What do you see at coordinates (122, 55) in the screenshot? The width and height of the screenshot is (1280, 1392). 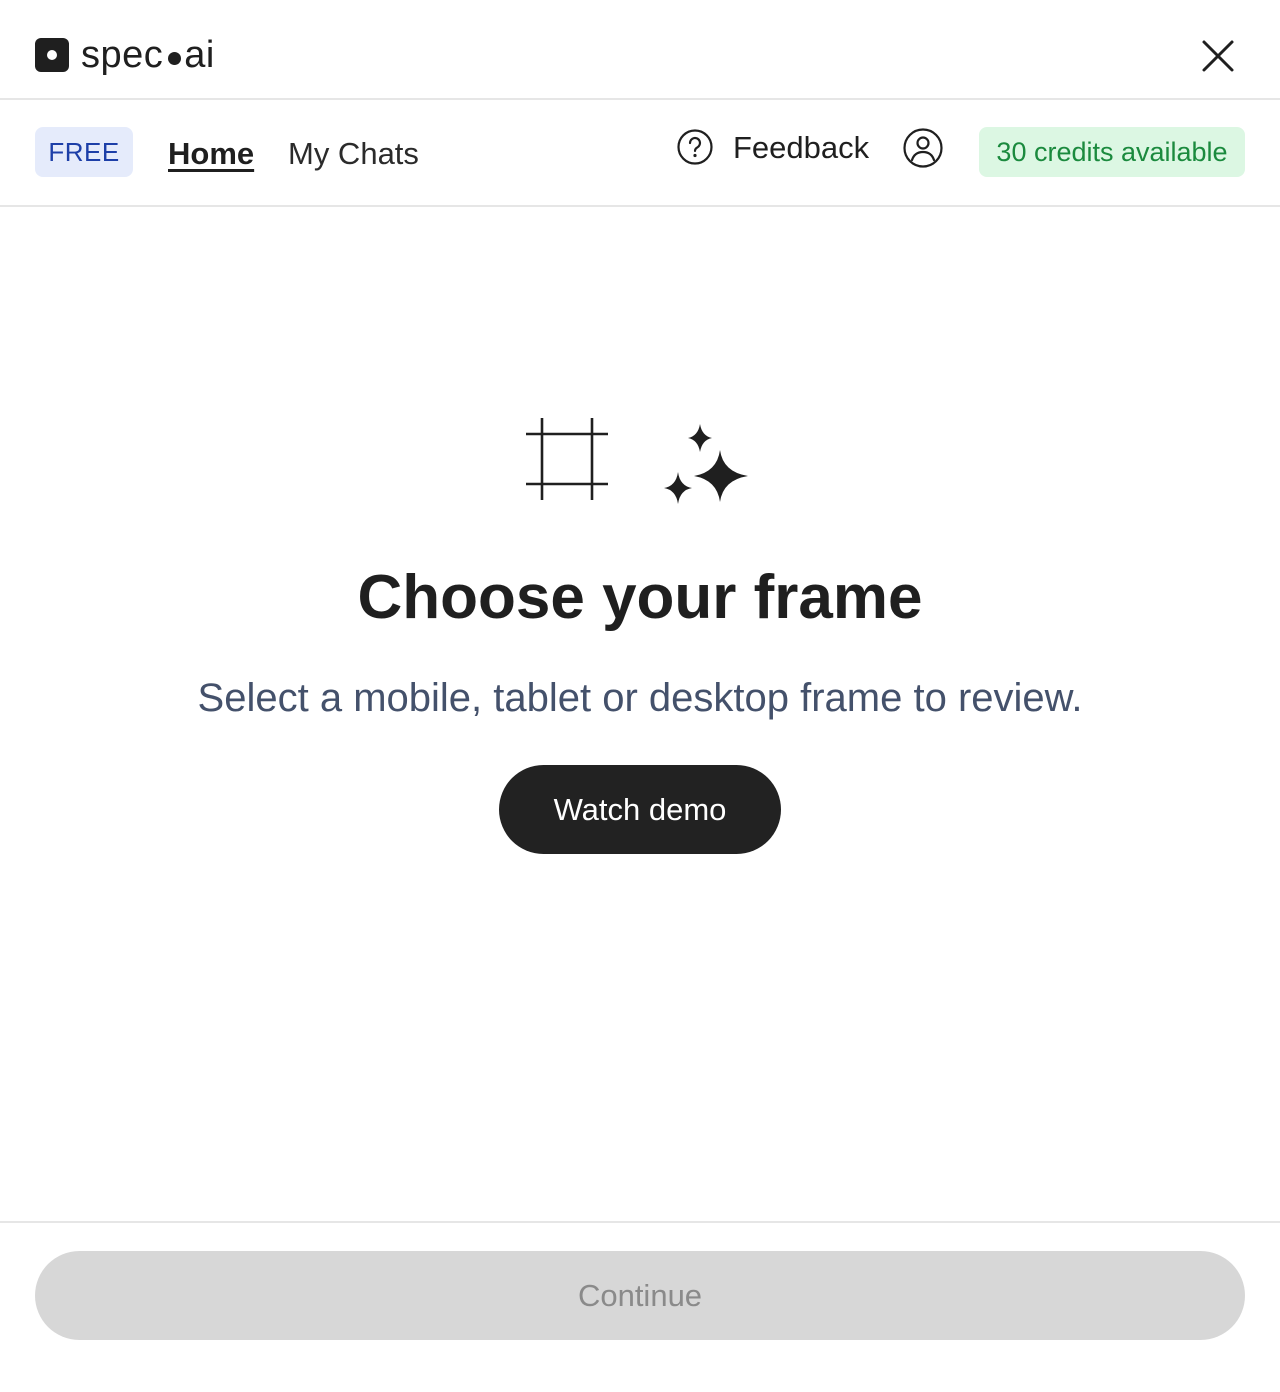 I see `logo-text-left: spec` at bounding box center [122, 55].